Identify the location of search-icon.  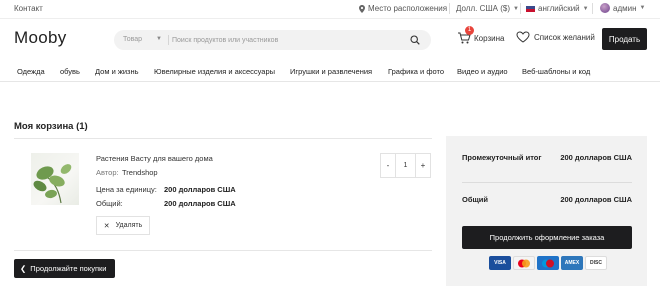
(415, 40).